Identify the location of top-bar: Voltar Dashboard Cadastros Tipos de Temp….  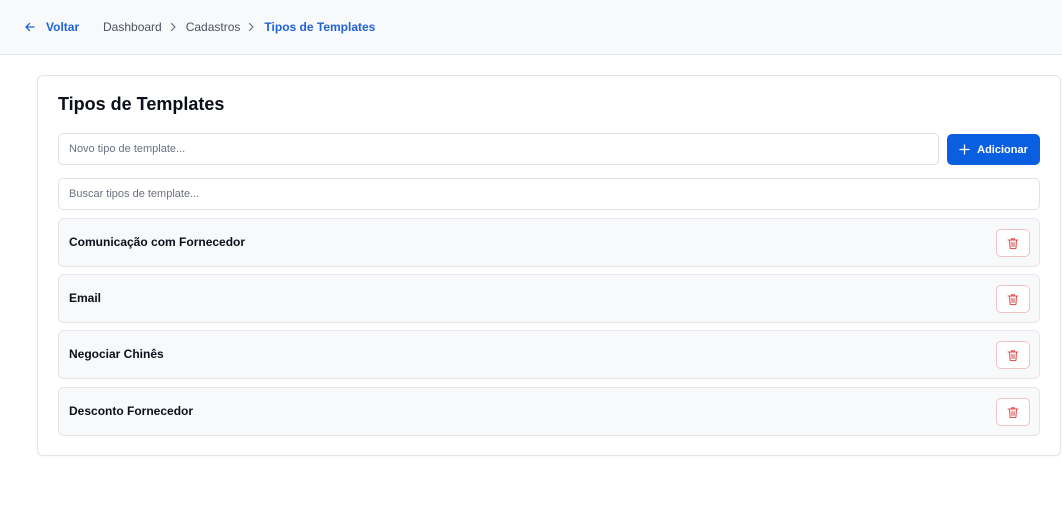
(531, 27).